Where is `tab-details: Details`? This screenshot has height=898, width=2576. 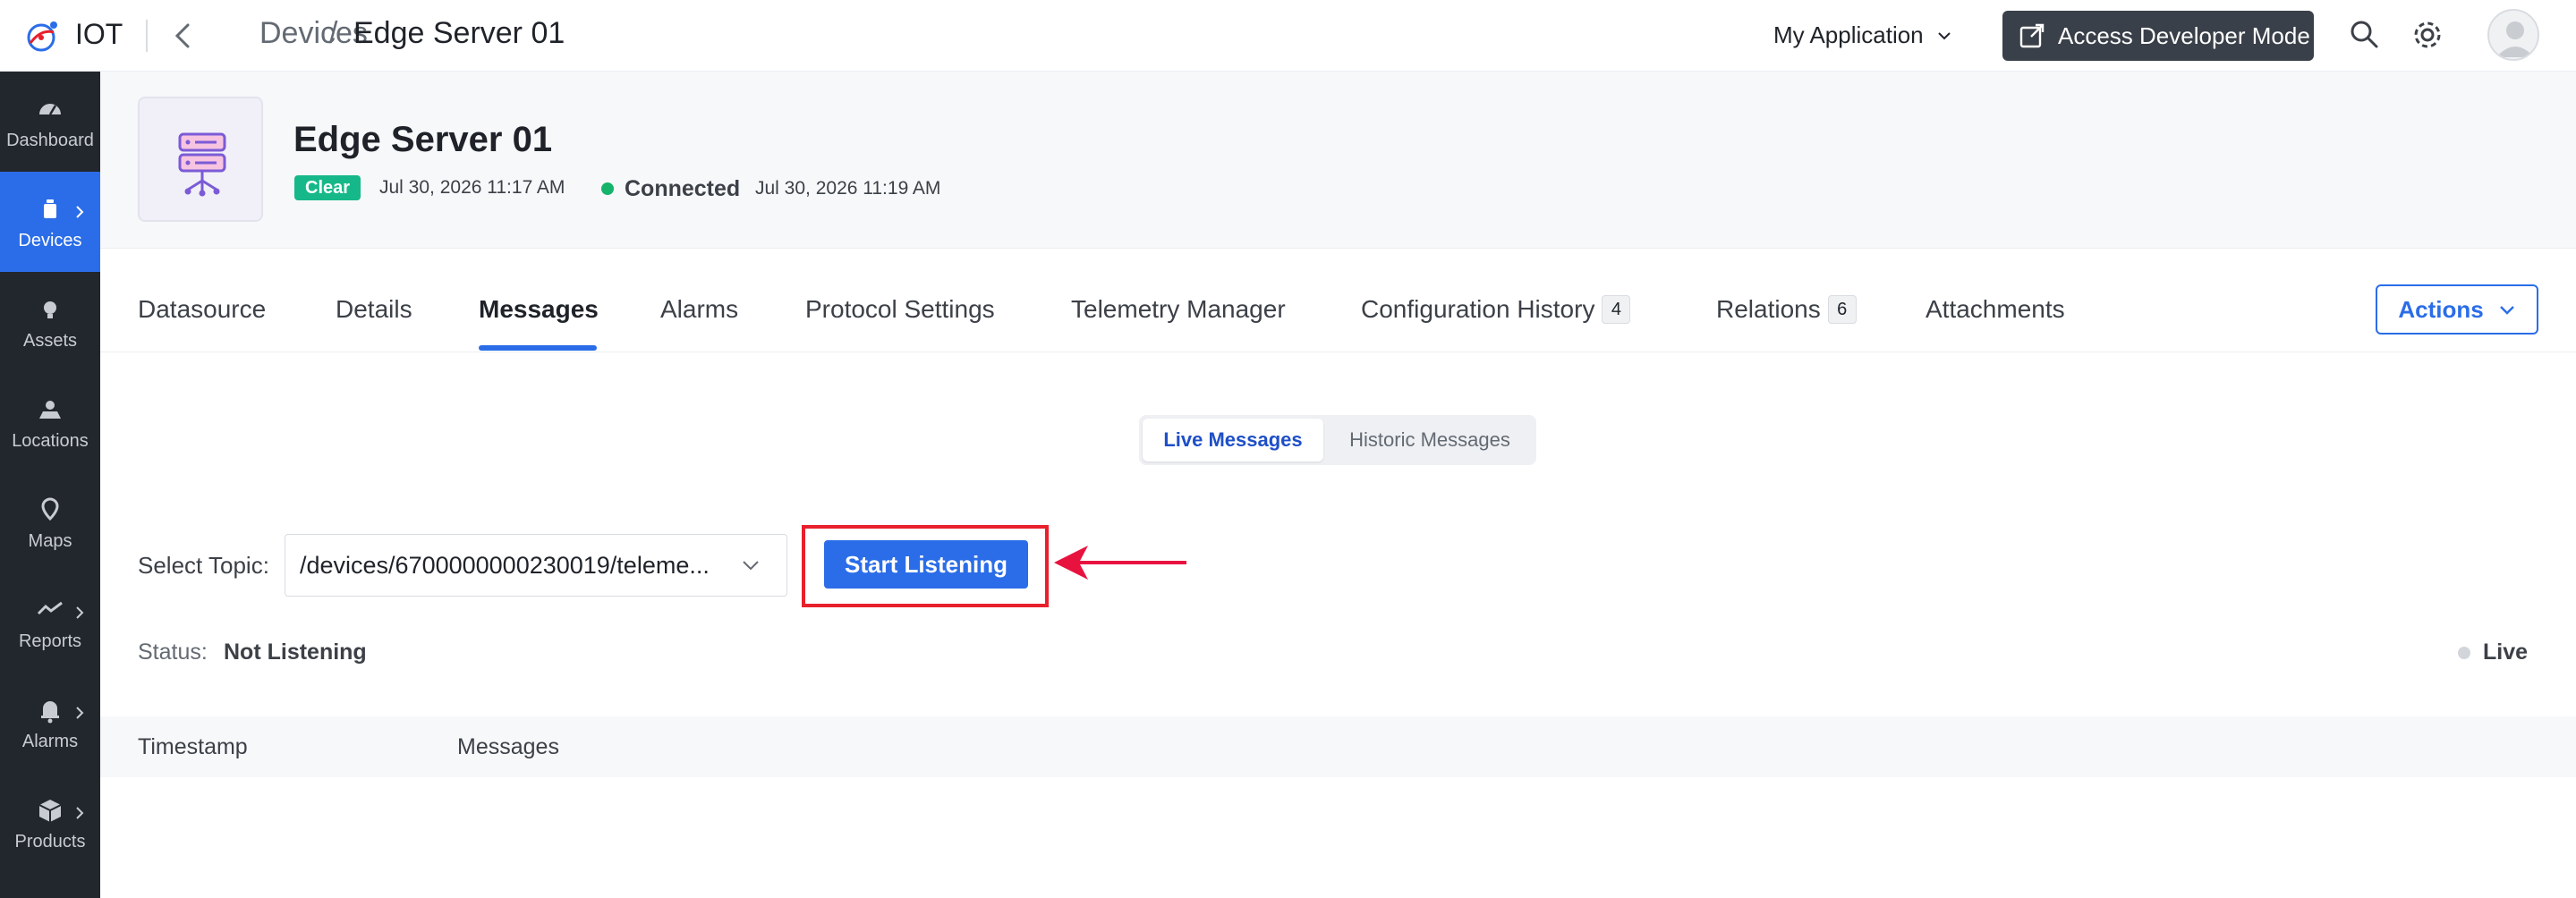
tab-details: Details is located at coordinates (374, 309).